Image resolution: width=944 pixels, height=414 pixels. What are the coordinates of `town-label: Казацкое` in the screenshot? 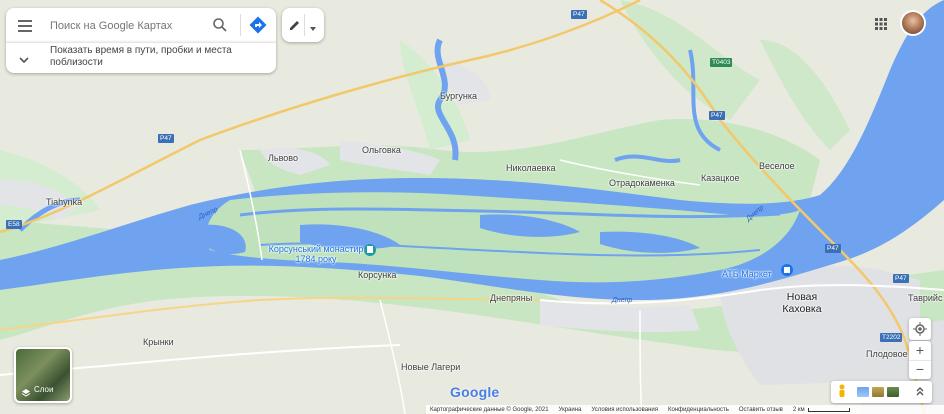 It's located at (720, 178).